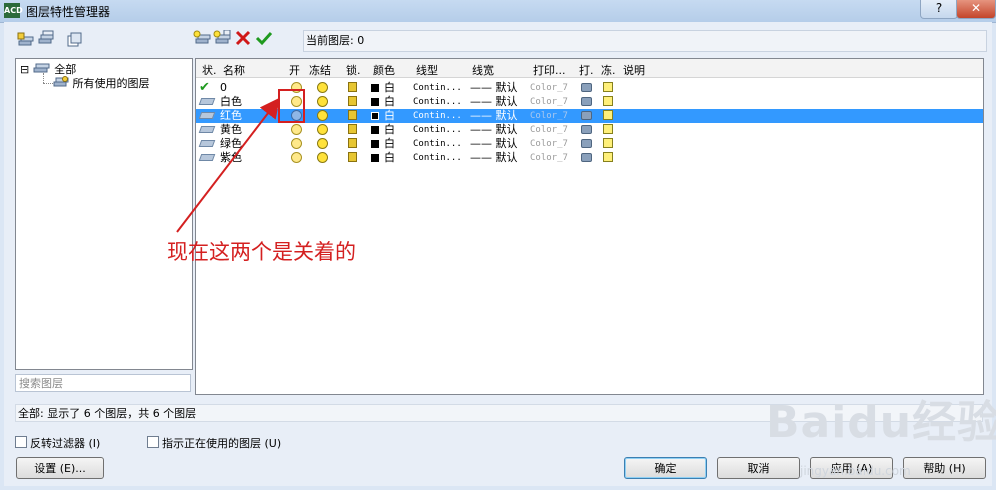  I want to click on baidu-watermark-logo: Baidu经验, so click(881, 422).